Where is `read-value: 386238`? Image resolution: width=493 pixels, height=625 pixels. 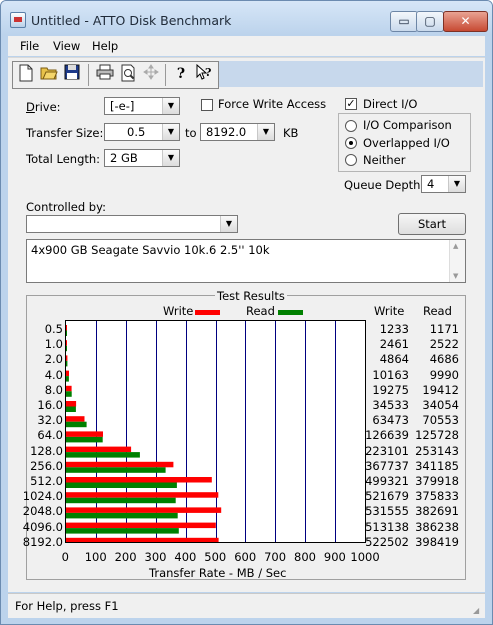
read-value: 386238 is located at coordinates (437, 526).